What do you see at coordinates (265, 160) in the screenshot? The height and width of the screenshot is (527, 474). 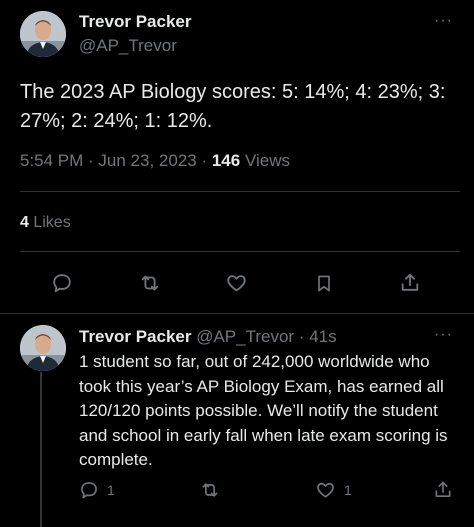 I see `views-label: Views` at bounding box center [265, 160].